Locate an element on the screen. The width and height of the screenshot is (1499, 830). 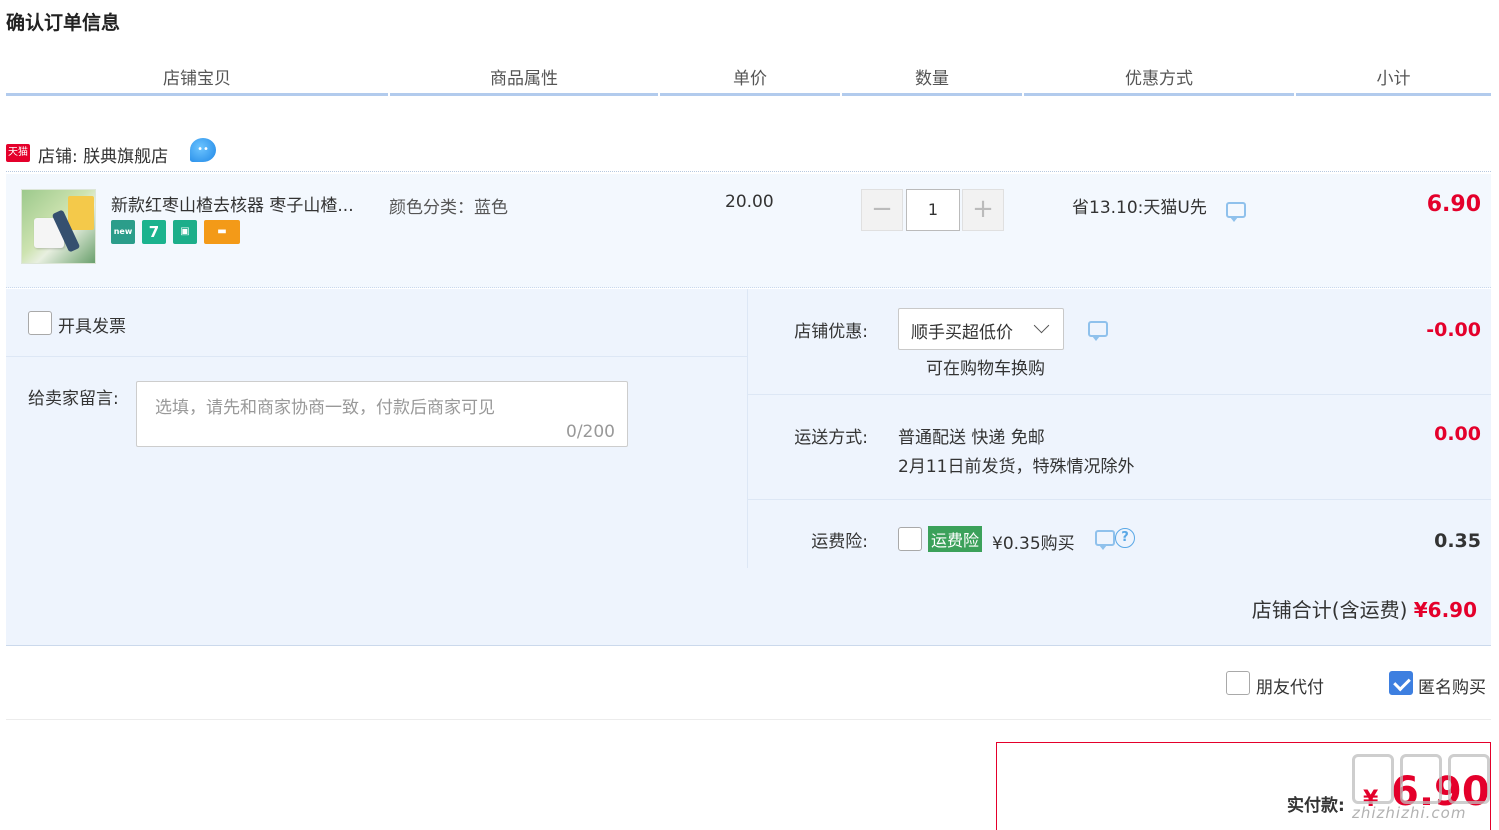
insurance-section: 运费险: 运费险 ¥0.35购买 ? 0.35 is located at coordinates (1119, 534).